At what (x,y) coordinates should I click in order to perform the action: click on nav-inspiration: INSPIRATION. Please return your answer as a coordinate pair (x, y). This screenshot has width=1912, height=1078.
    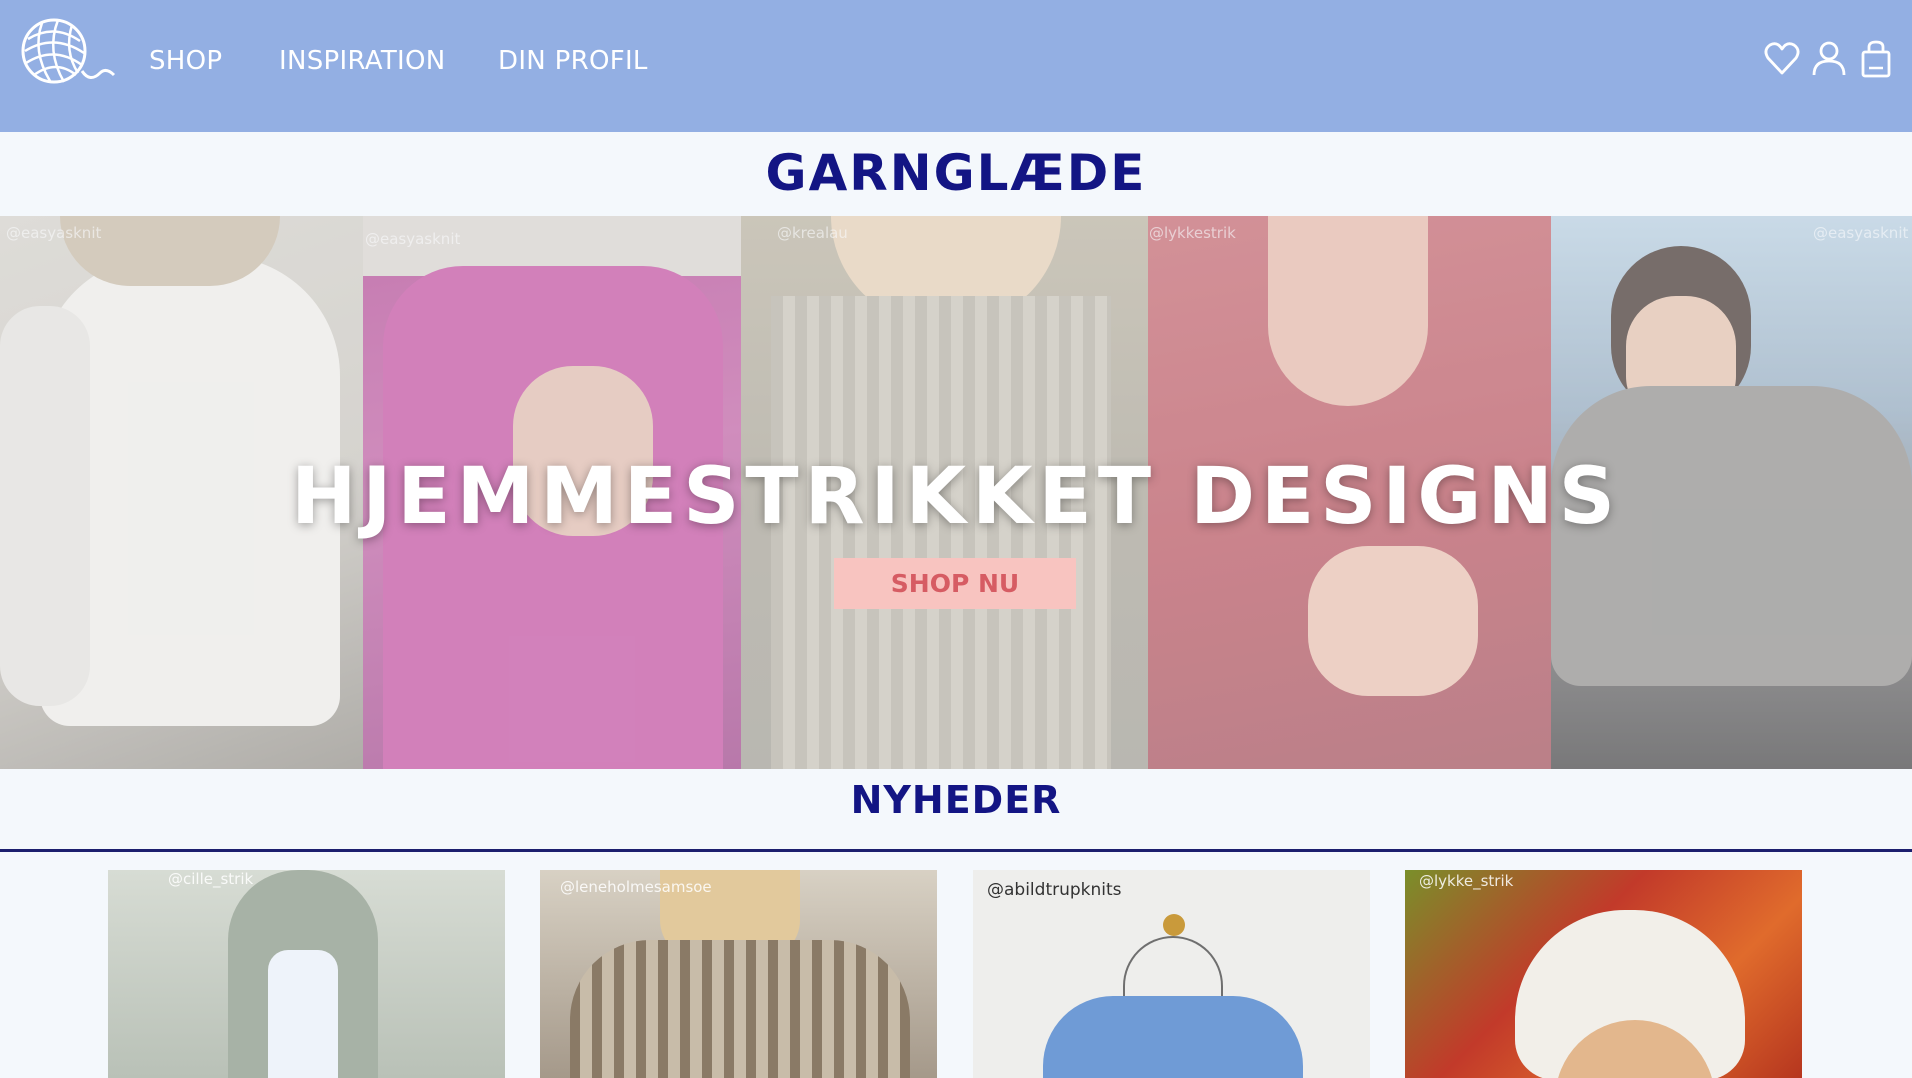
    Looking at the image, I should click on (362, 61).